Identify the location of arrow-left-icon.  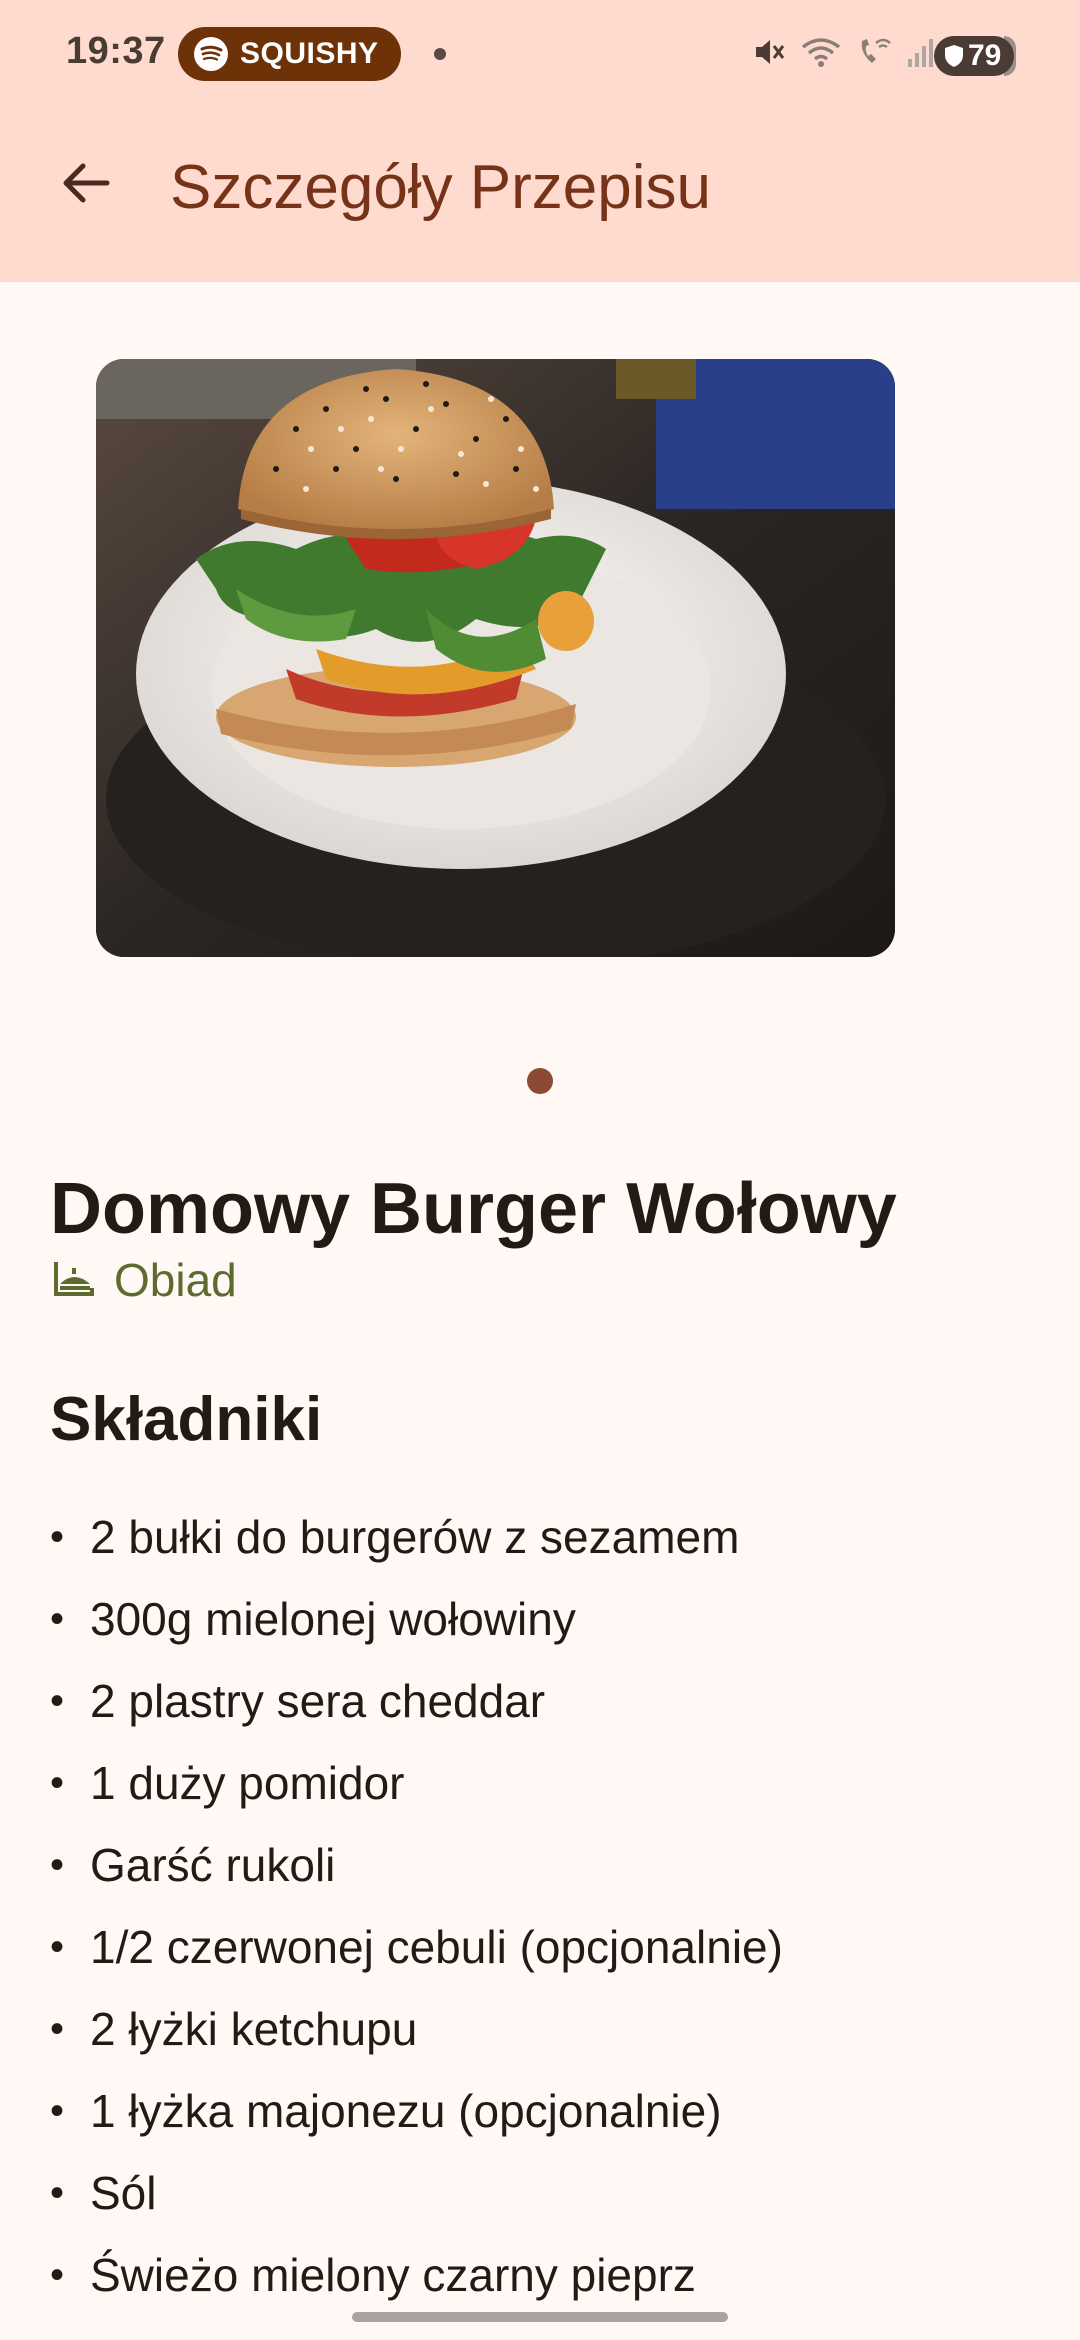
(85, 185).